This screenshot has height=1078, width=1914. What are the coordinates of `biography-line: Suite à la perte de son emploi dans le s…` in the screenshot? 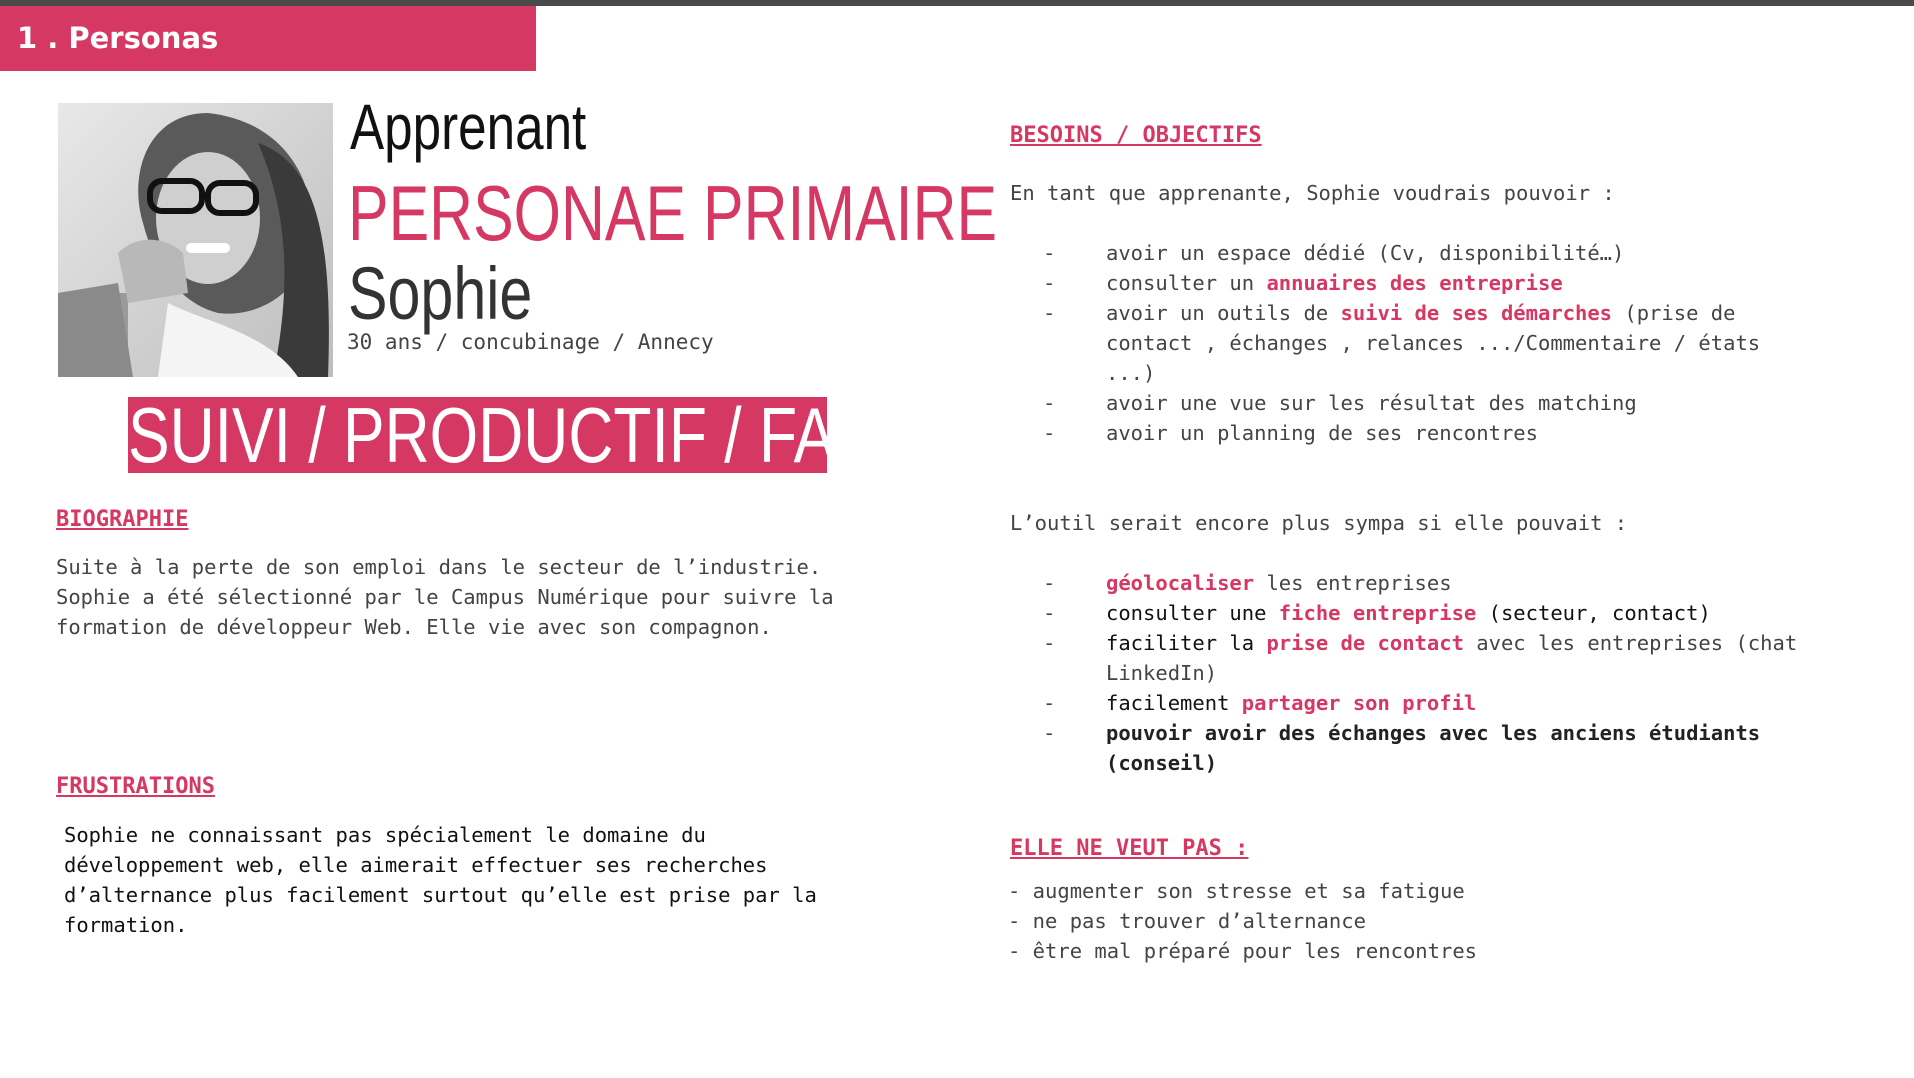 It's located at (439, 567).